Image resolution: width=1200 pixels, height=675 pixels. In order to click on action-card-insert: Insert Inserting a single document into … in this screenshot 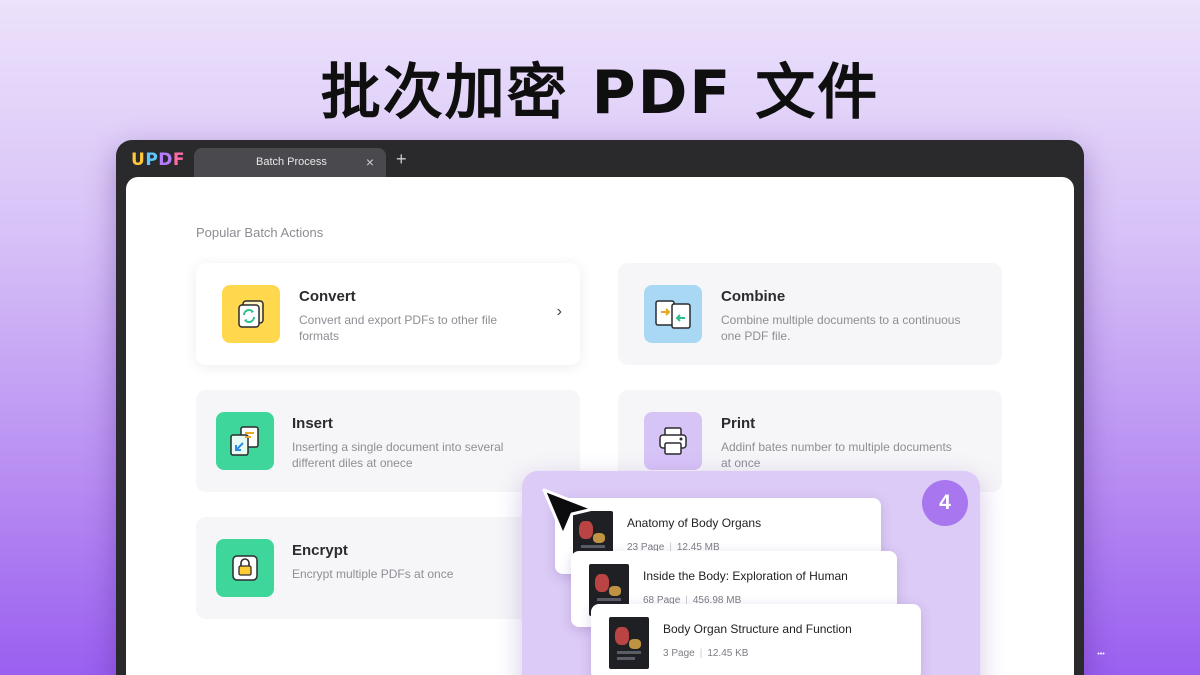, I will do `click(388, 441)`.